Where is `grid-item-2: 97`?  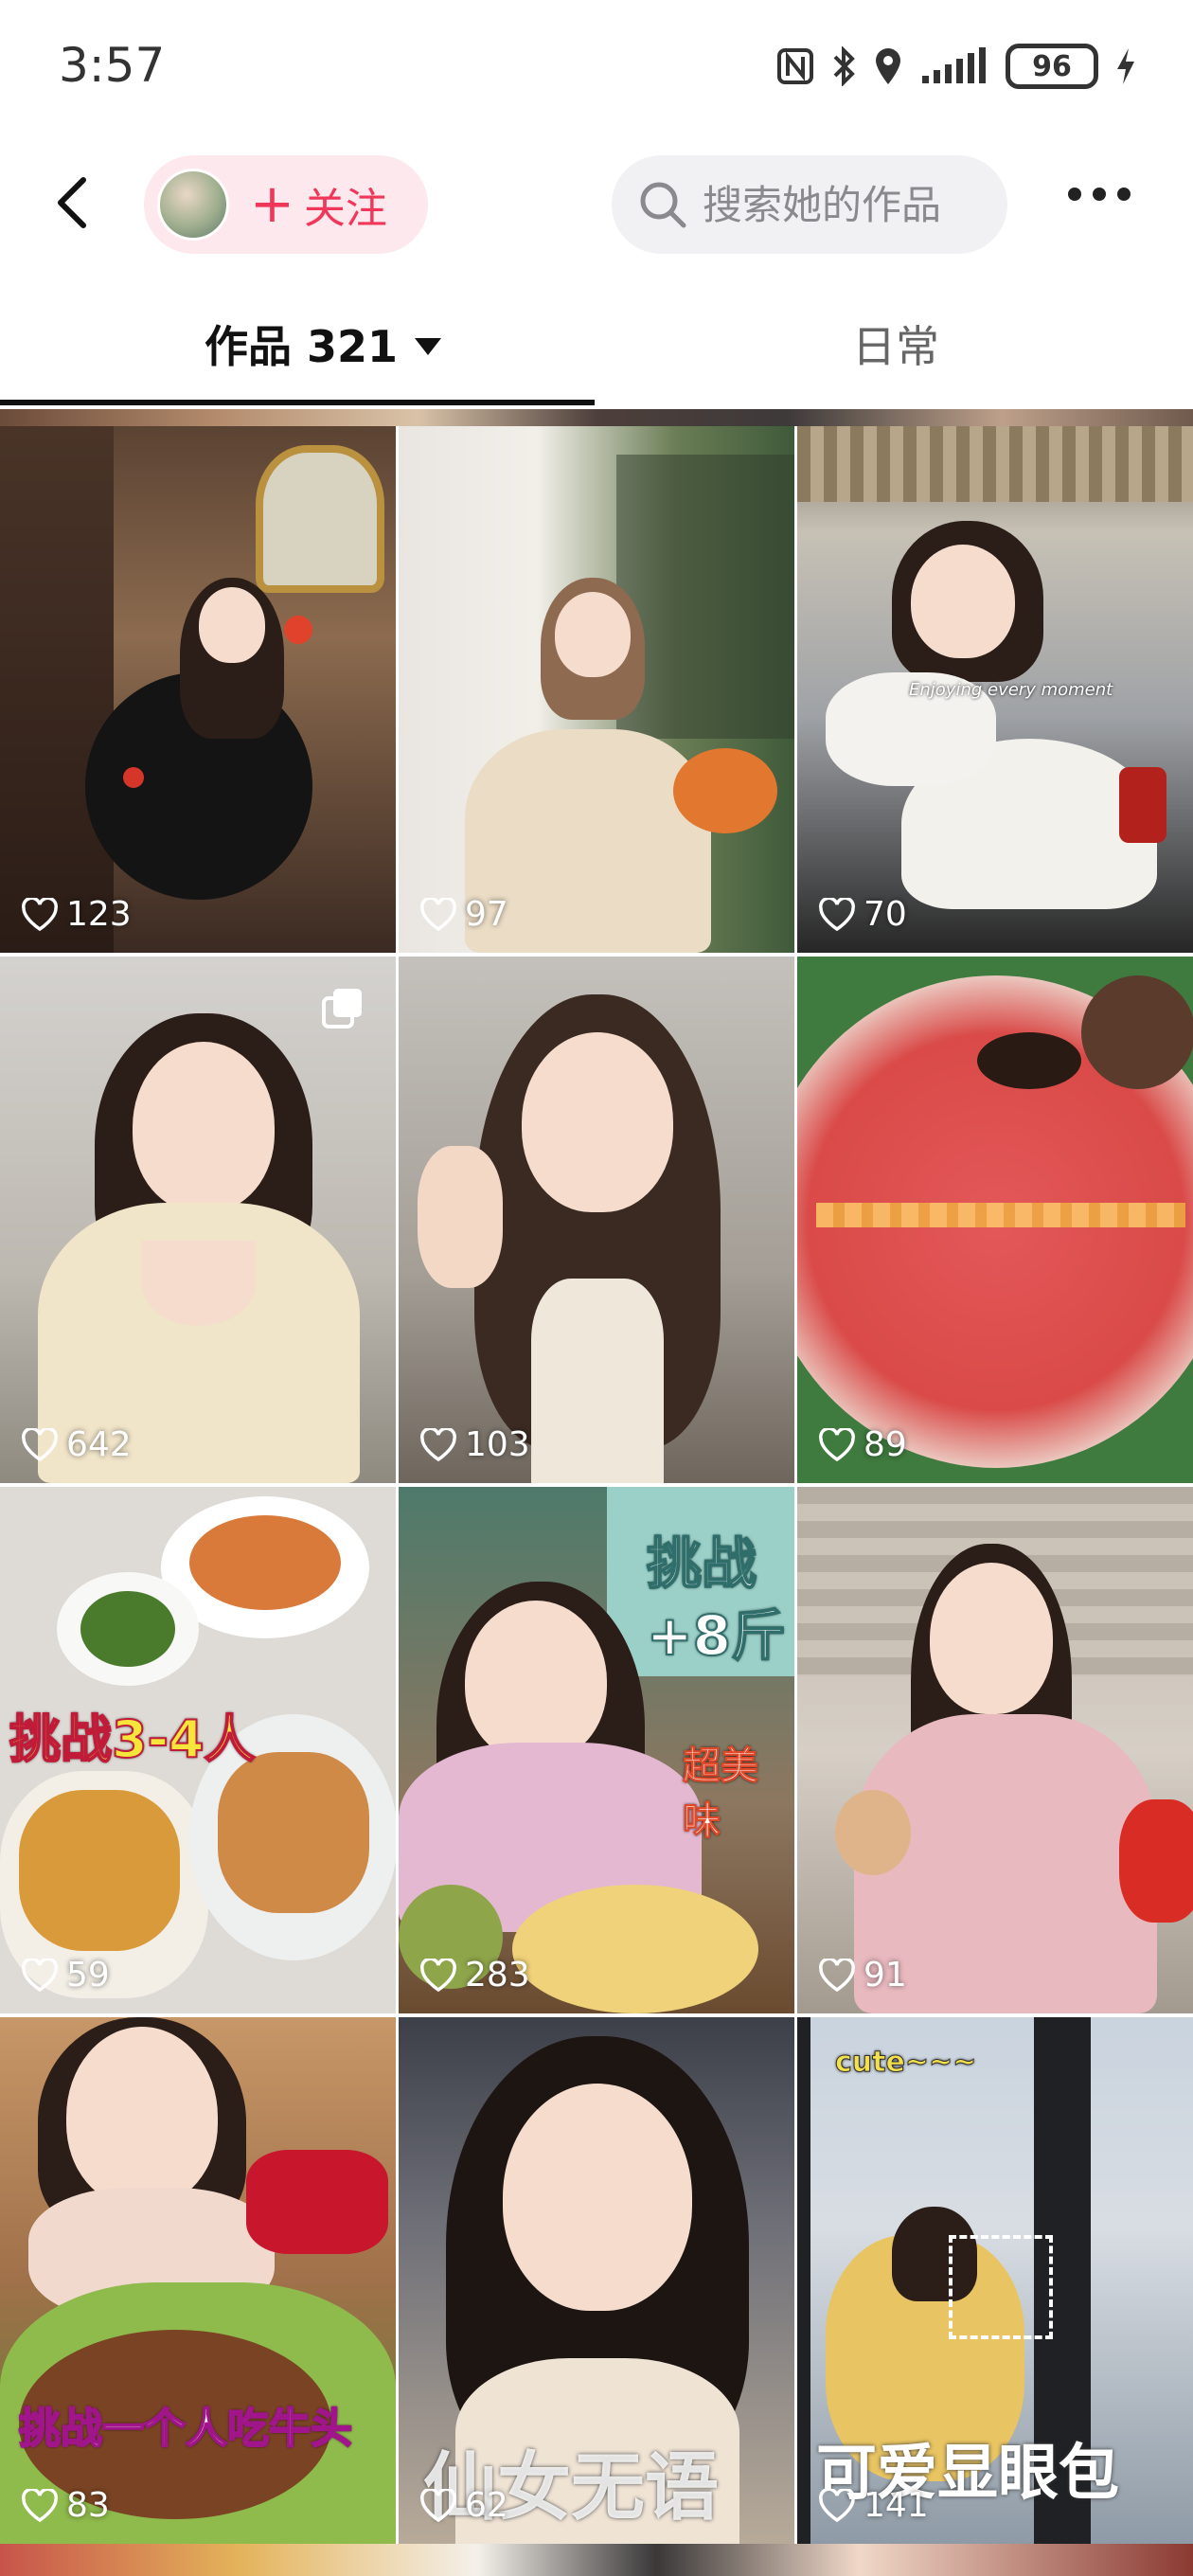
grid-item-2: 97 is located at coordinates (596, 689).